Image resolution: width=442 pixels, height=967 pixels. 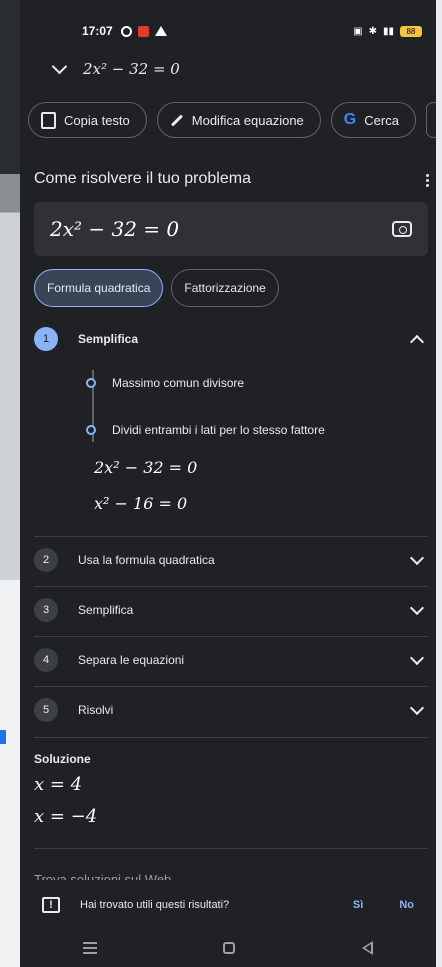 I want to click on step-number: 3, so click(x=46, y=610).